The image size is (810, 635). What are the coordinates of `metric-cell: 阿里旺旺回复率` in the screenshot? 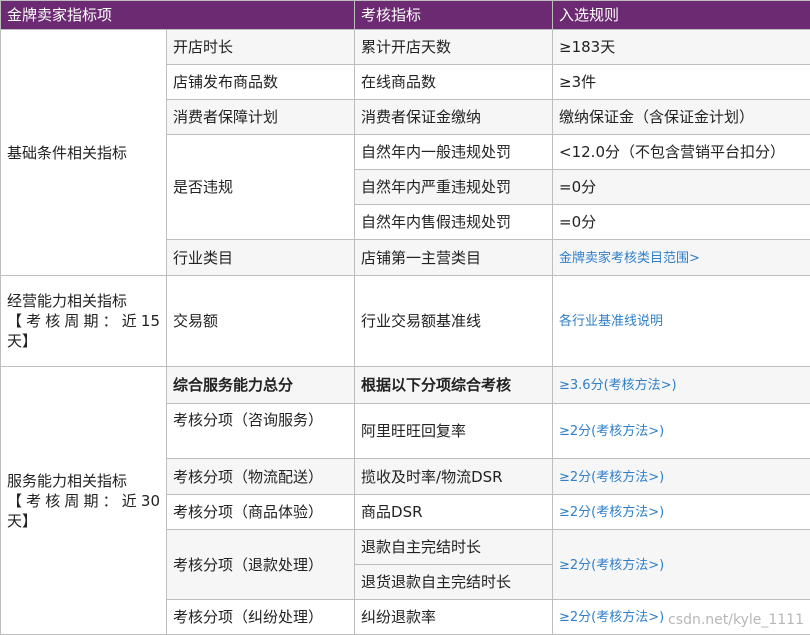 It's located at (454, 431).